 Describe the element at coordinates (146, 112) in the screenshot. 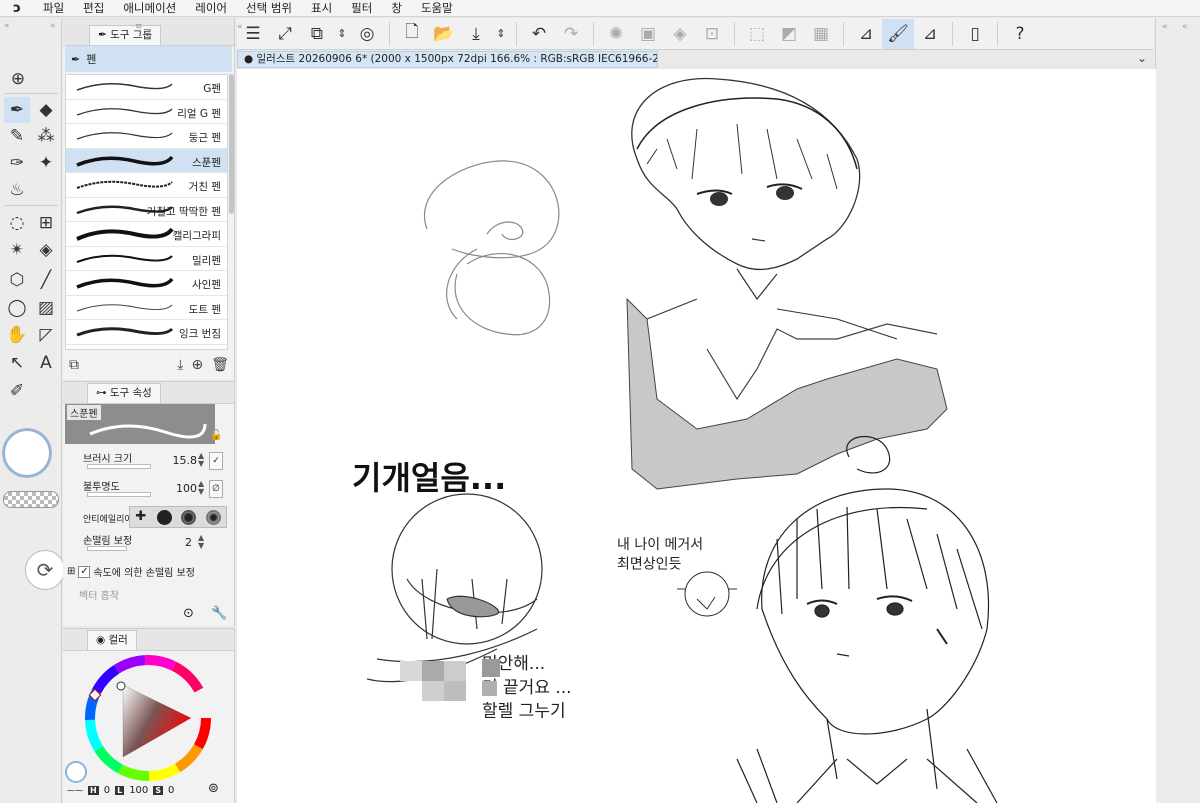

I see `brush-item: 리얼 G 펜` at that location.